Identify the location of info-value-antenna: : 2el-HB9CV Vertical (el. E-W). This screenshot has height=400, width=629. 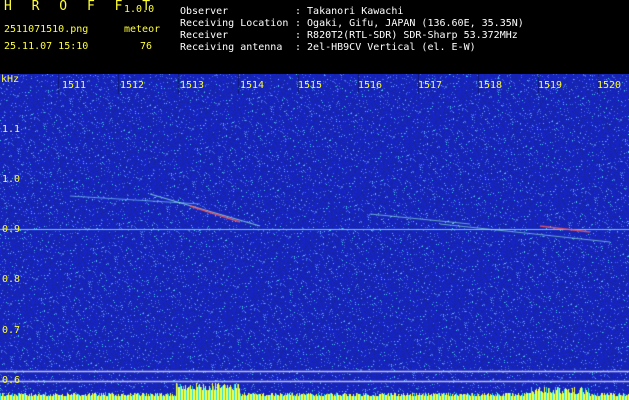
(385, 47).